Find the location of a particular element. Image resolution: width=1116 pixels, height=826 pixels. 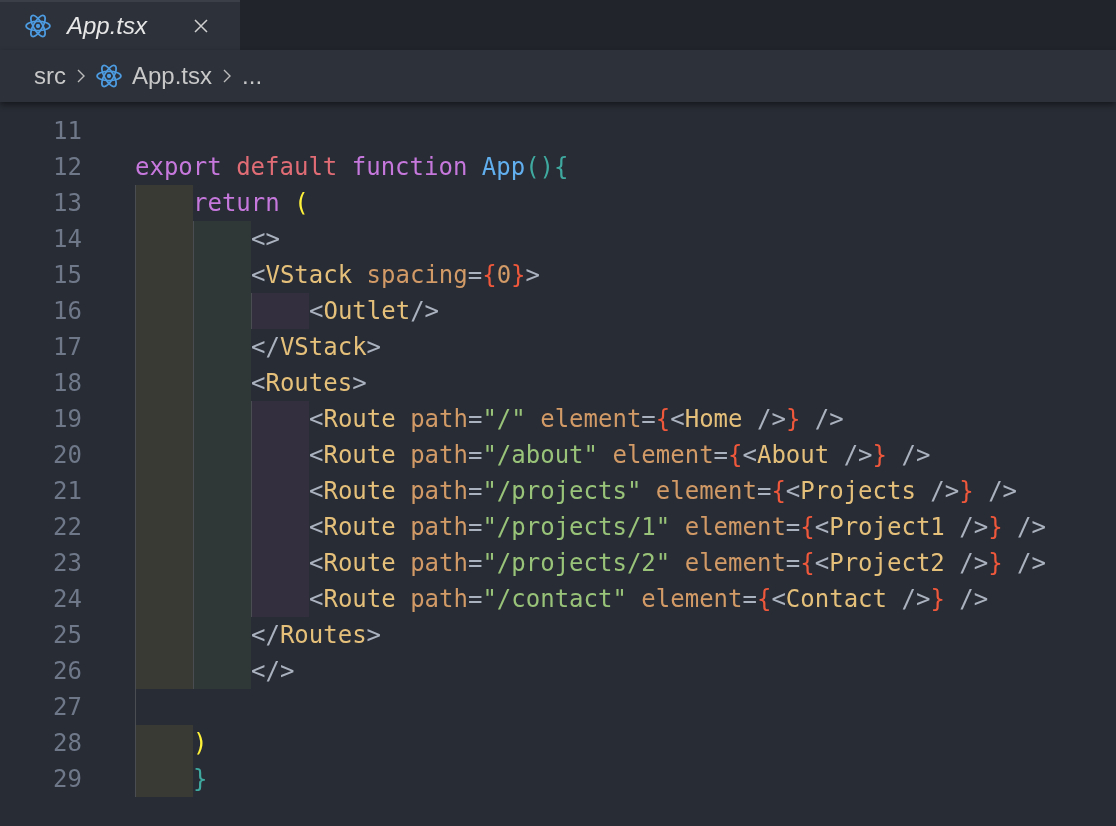

breadcrumb-item: App.tsx is located at coordinates (172, 76).